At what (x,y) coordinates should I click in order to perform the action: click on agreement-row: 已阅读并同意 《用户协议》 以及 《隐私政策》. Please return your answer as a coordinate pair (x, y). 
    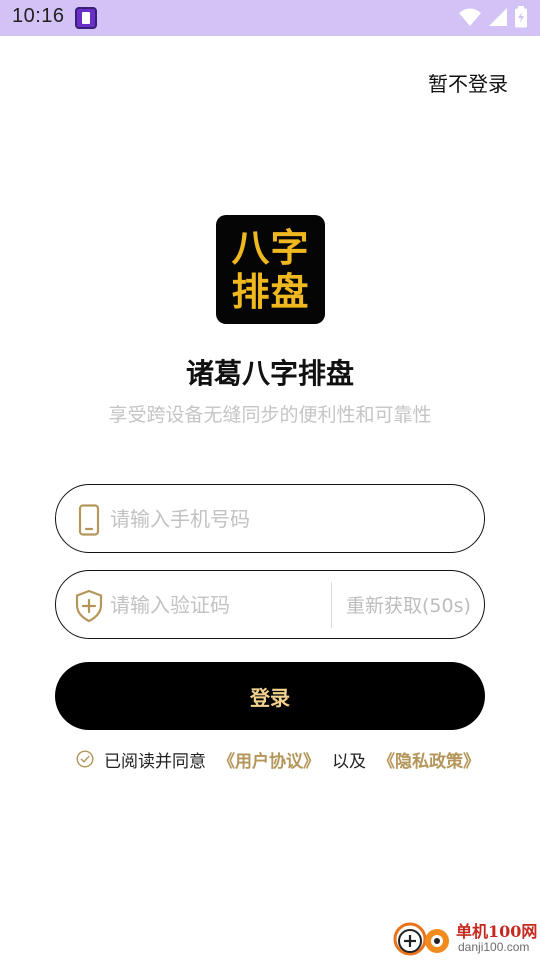
    Looking at the image, I should click on (278, 759).